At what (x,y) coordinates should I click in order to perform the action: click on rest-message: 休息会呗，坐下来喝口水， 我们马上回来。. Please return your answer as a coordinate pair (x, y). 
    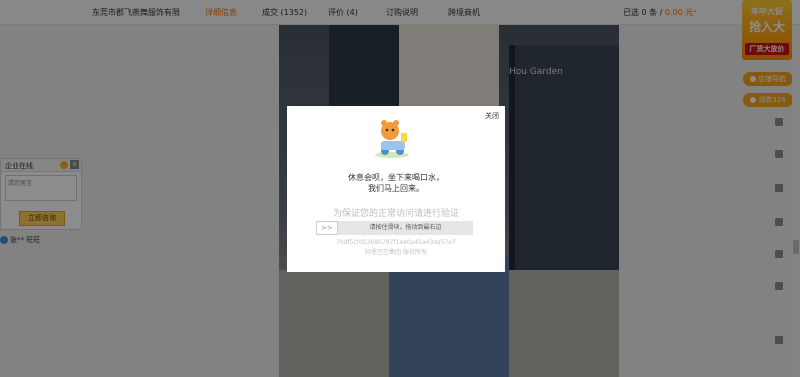
    Looking at the image, I should click on (396, 183).